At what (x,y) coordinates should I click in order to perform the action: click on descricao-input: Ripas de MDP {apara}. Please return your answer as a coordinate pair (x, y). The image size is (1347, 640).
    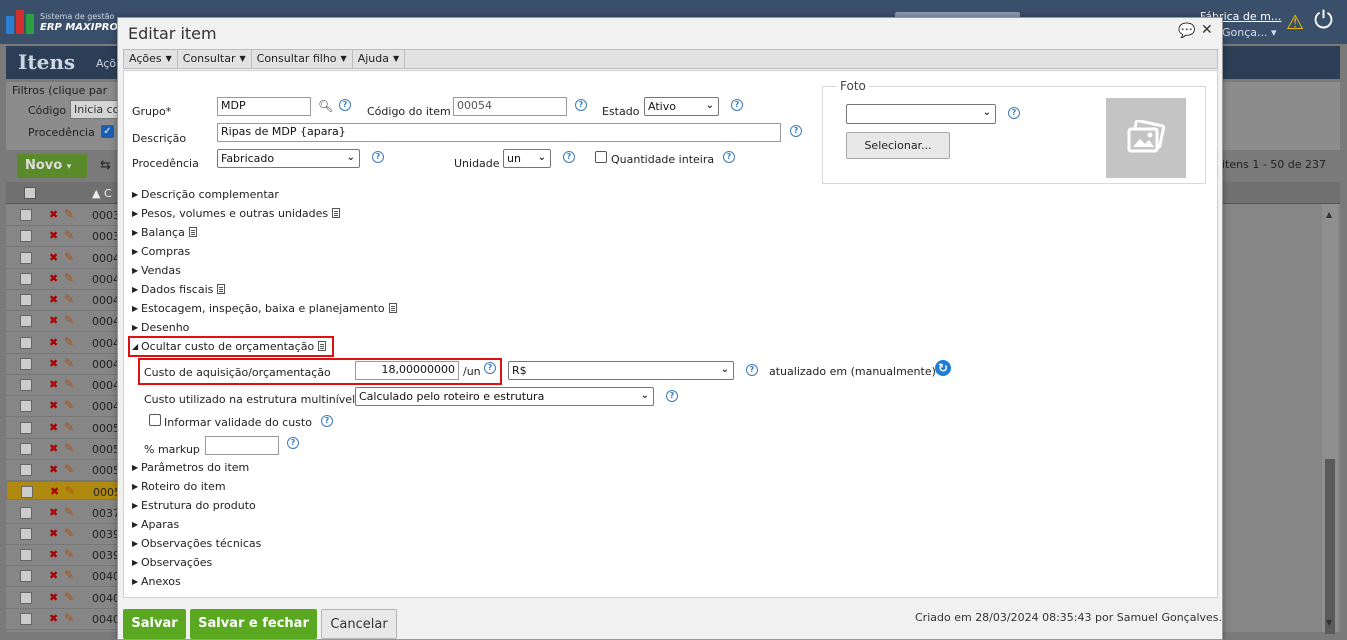
    Looking at the image, I should click on (499, 132).